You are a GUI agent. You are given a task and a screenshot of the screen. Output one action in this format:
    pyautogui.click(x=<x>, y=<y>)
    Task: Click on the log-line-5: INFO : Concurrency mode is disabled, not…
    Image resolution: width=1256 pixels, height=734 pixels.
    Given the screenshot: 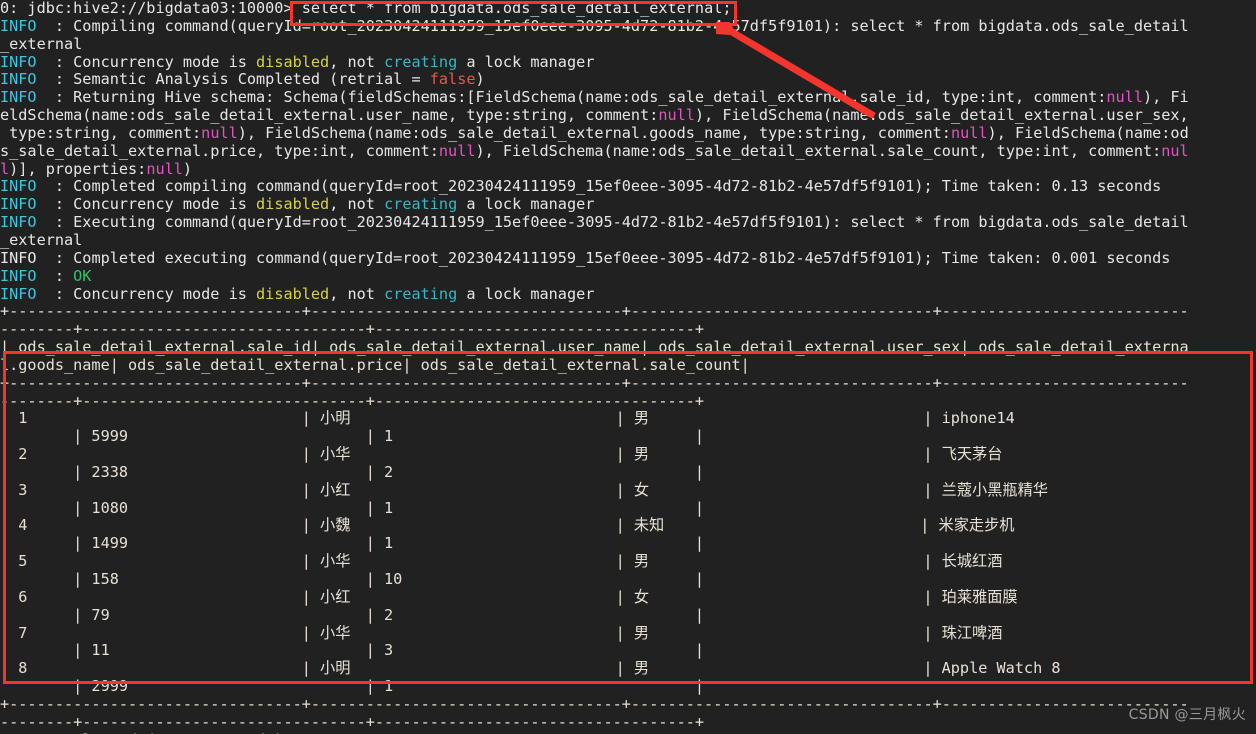 What is the action you would take?
    pyautogui.click(x=297, y=204)
    